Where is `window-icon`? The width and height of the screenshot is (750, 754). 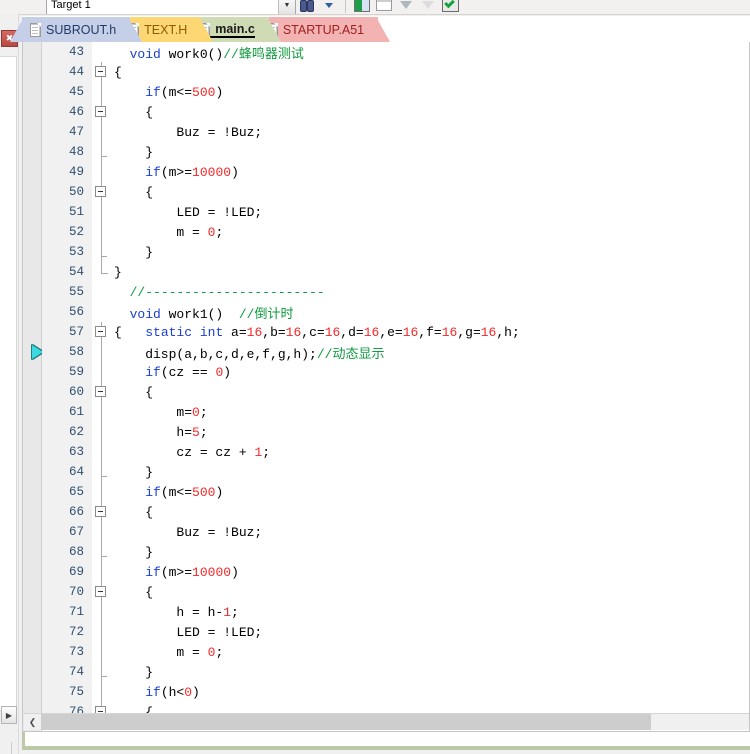
window-icon is located at coordinates (384, 7).